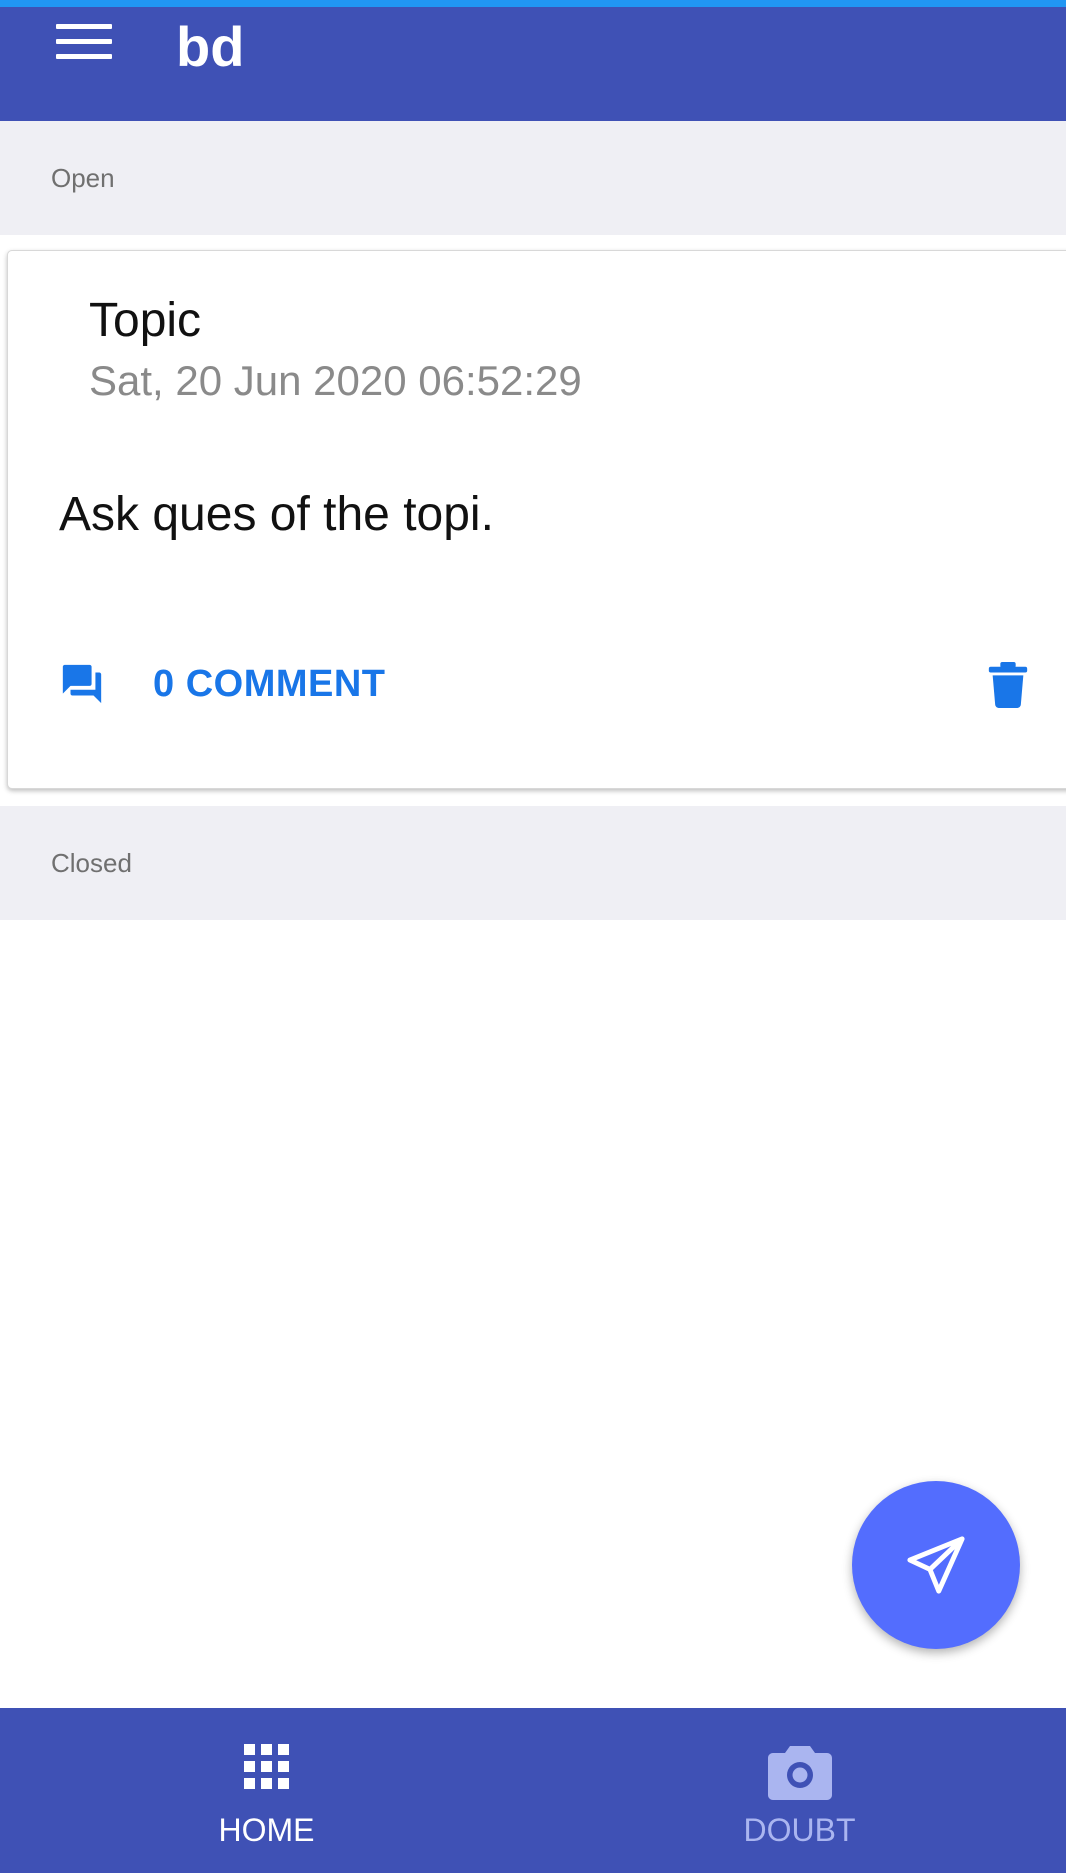 This screenshot has height=1873, width=1066. I want to click on menu-icon, so click(84, 42).